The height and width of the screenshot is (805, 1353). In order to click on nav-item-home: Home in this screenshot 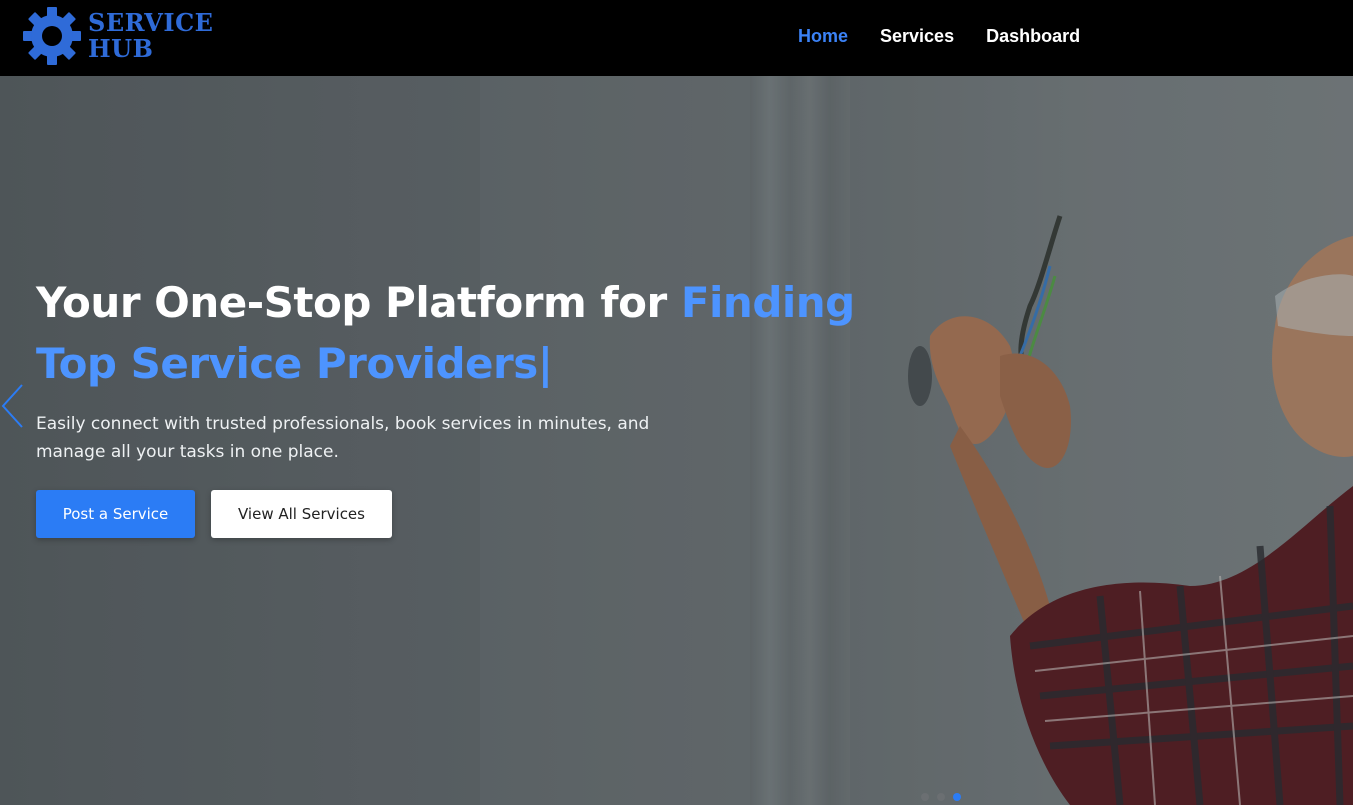, I will do `click(823, 36)`.